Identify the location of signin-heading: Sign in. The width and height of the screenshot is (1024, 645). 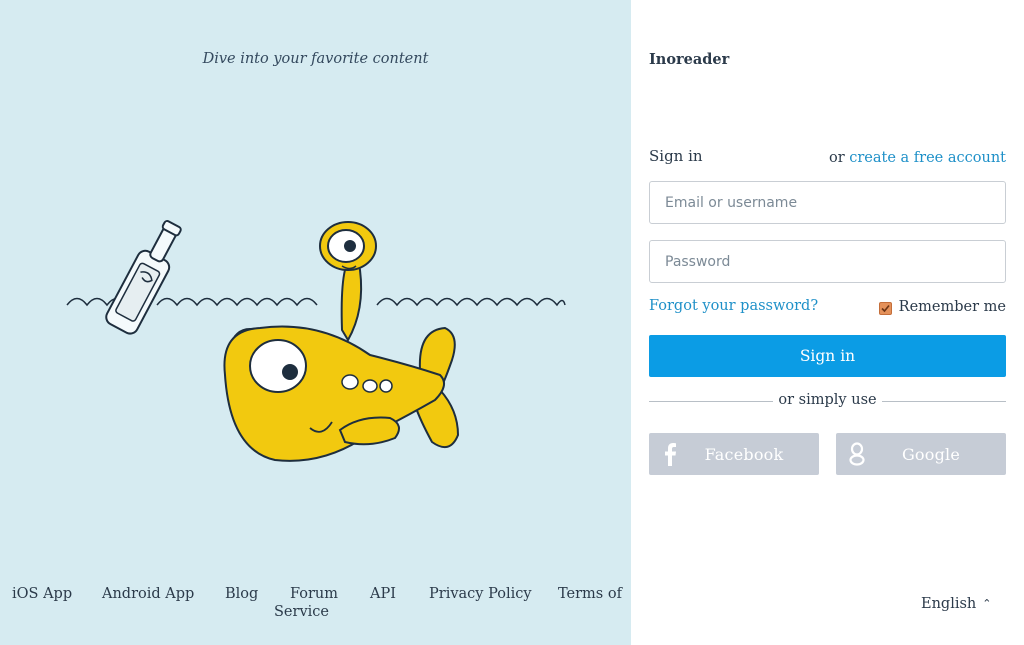
(676, 156).